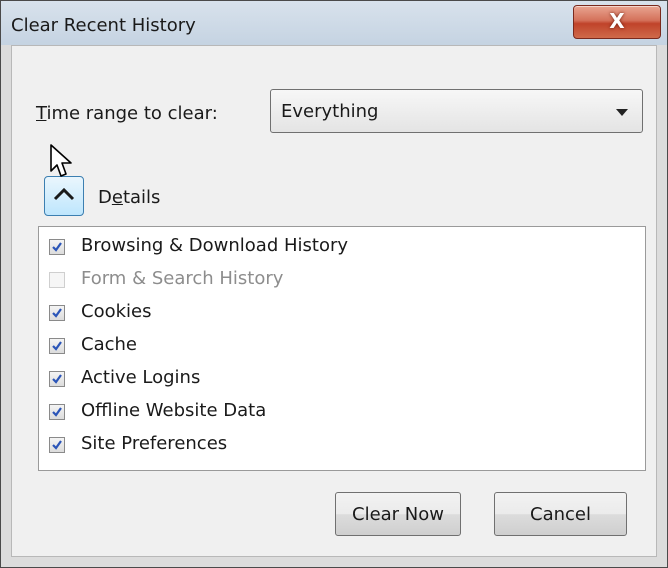  What do you see at coordinates (622, 112) in the screenshot?
I see `chevron-down-icon` at bounding box center [622, 112].